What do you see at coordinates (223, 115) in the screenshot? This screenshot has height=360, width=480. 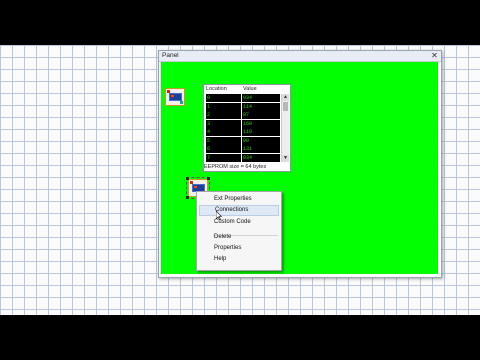 I see `location-cell: 2` at bounding box center [223, 115].